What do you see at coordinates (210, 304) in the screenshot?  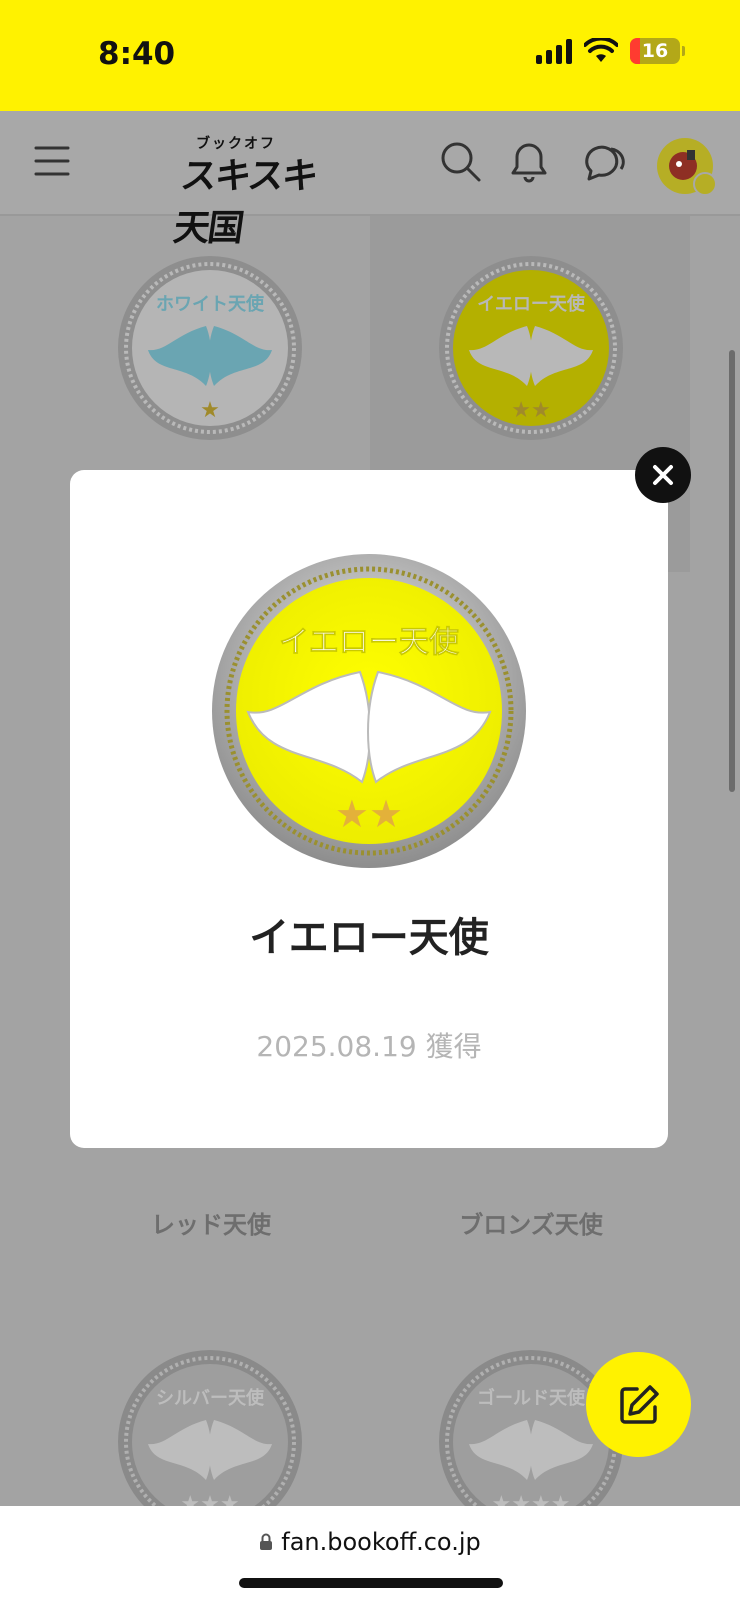 I see `medal-white-angel-text: ホワイト天使` at bounding box center [210, 304].